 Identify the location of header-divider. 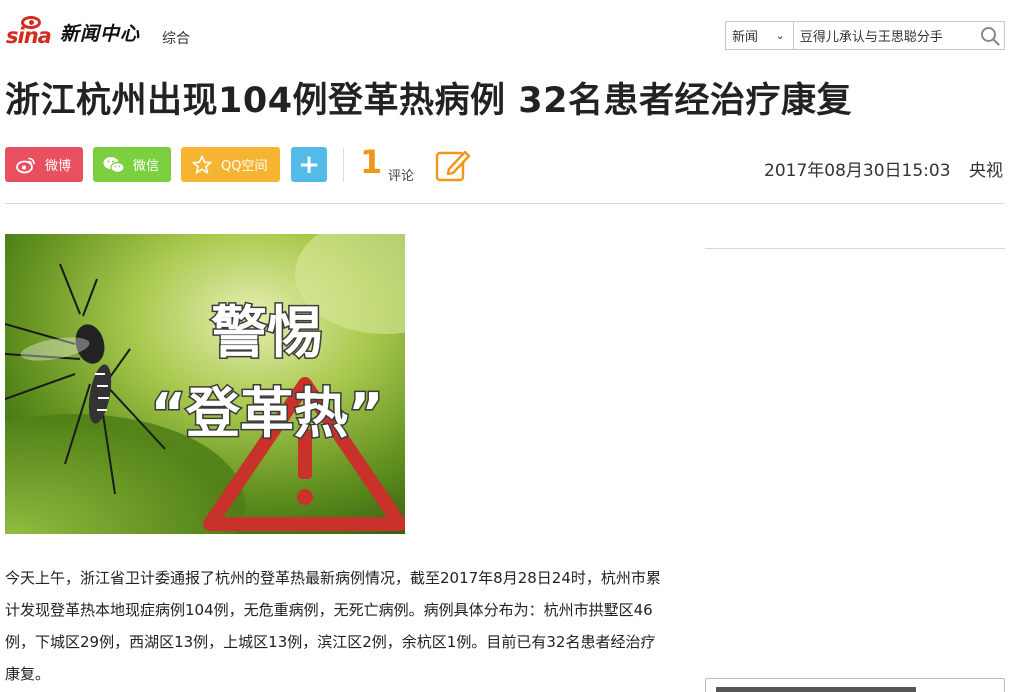
(505, 203).